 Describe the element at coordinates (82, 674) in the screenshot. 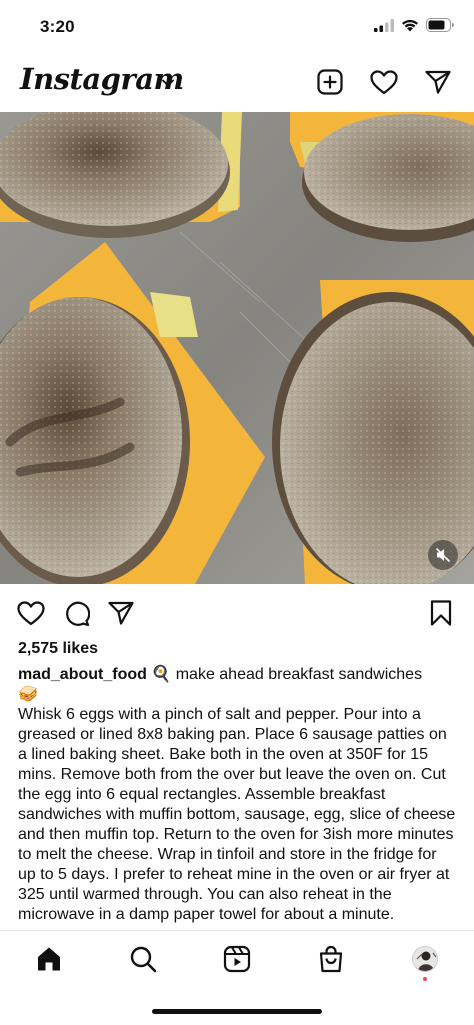

I see `post-username: mad_about_food` at that location.